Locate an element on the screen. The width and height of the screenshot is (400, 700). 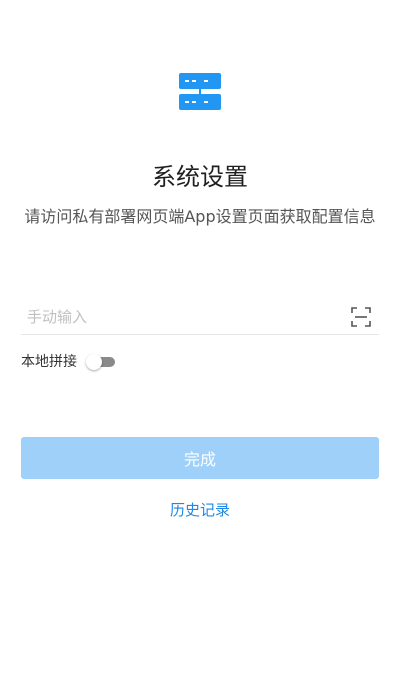
local-splice-toggle is located at coordinates (101, 362).